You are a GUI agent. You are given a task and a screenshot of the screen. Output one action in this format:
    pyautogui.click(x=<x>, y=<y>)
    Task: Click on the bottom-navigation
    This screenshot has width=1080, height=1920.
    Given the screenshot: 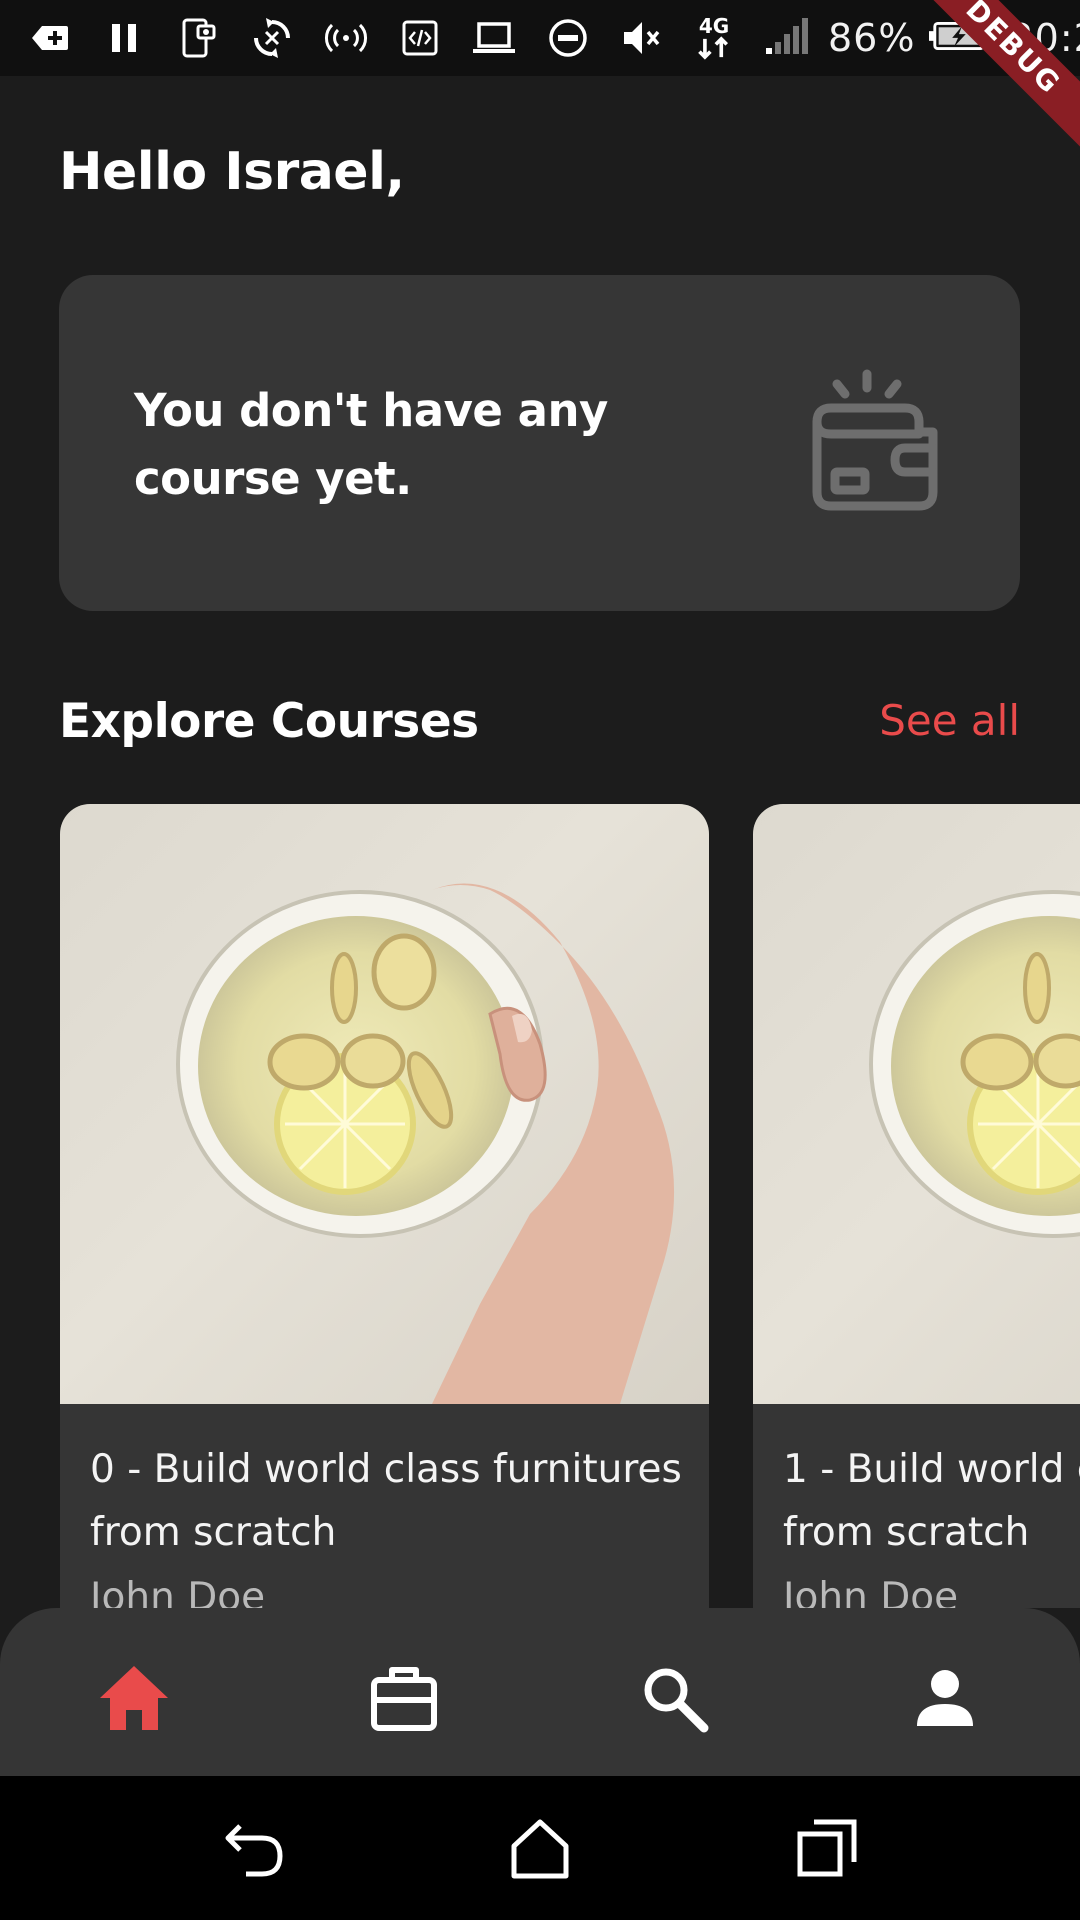 What is the action you would take?
    pyautogui.click(x=540, y=1692)
    